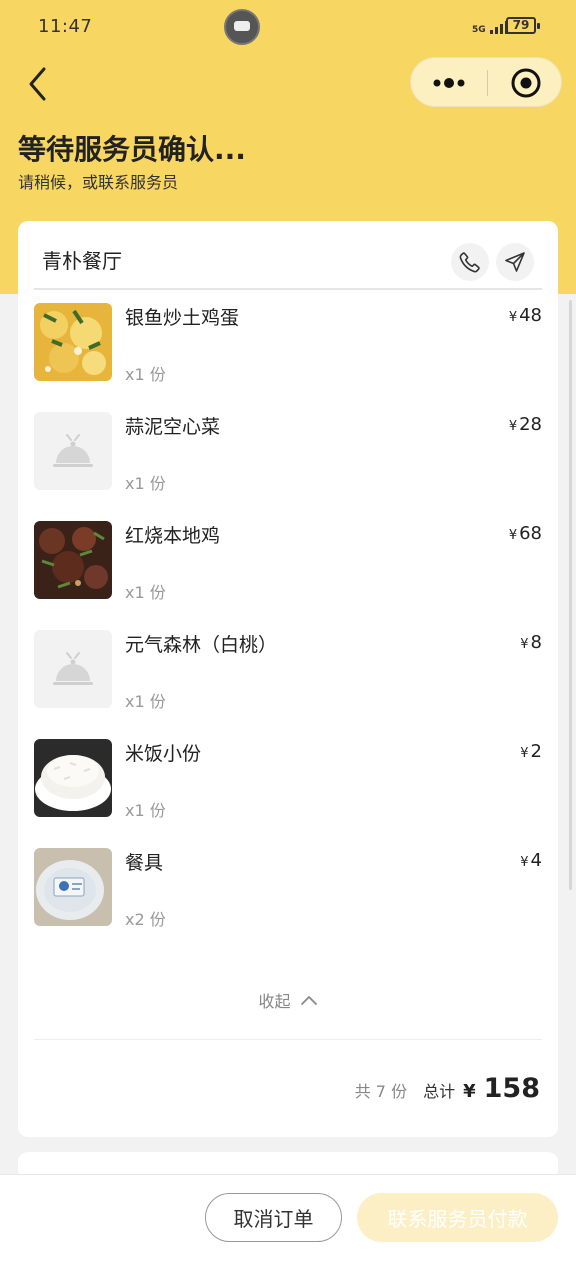 The image size is (576, 1280). Describe the element at coordinates (145, 919) in the screenshot. I see `item-quantity: x2 份` at that location.